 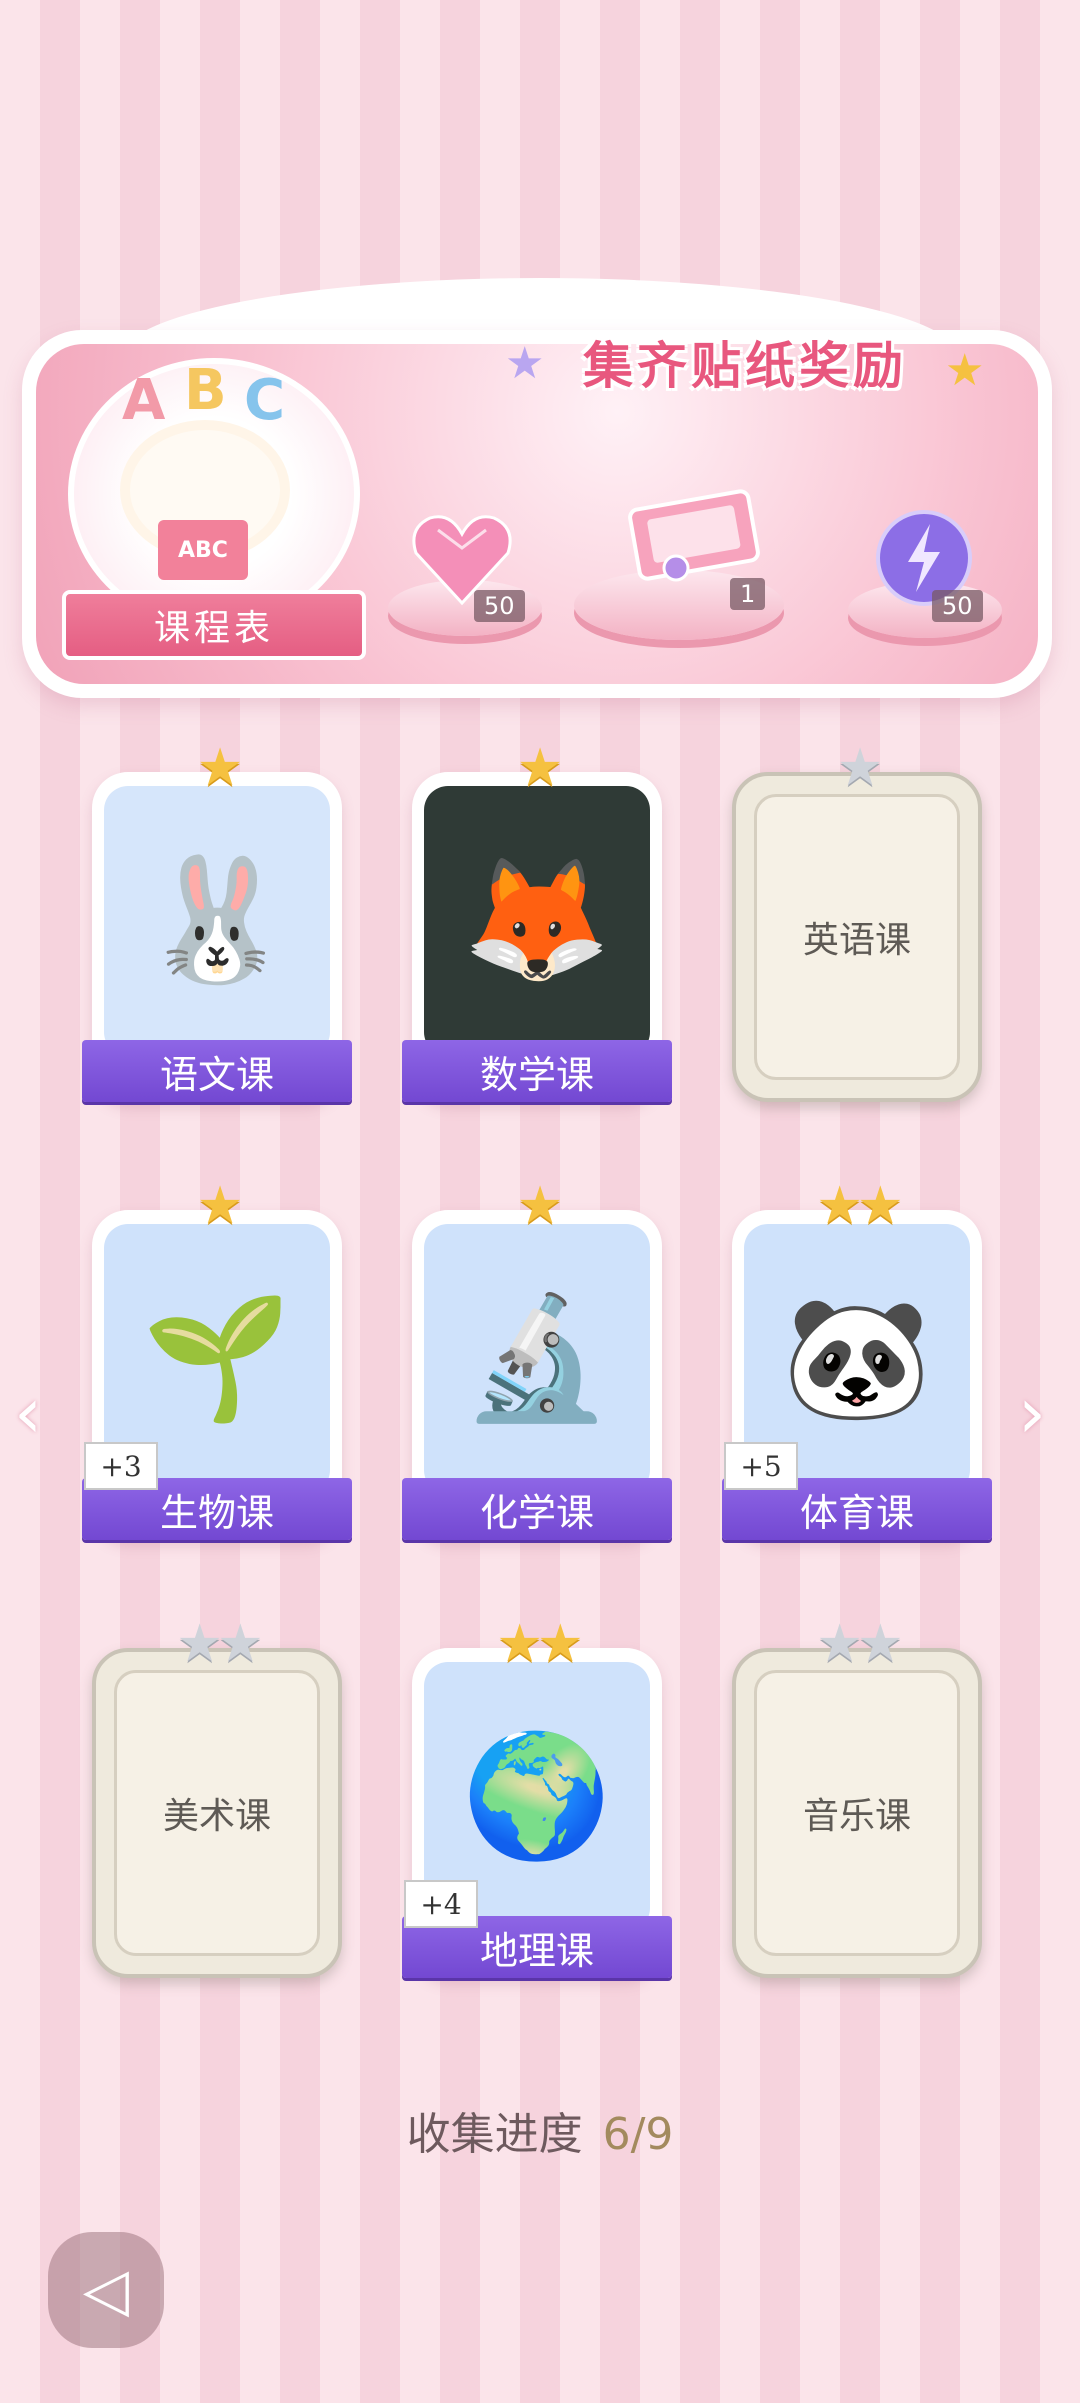 I want to click on course-card: 音乐课 ★★, so click(x=857, y=1798).